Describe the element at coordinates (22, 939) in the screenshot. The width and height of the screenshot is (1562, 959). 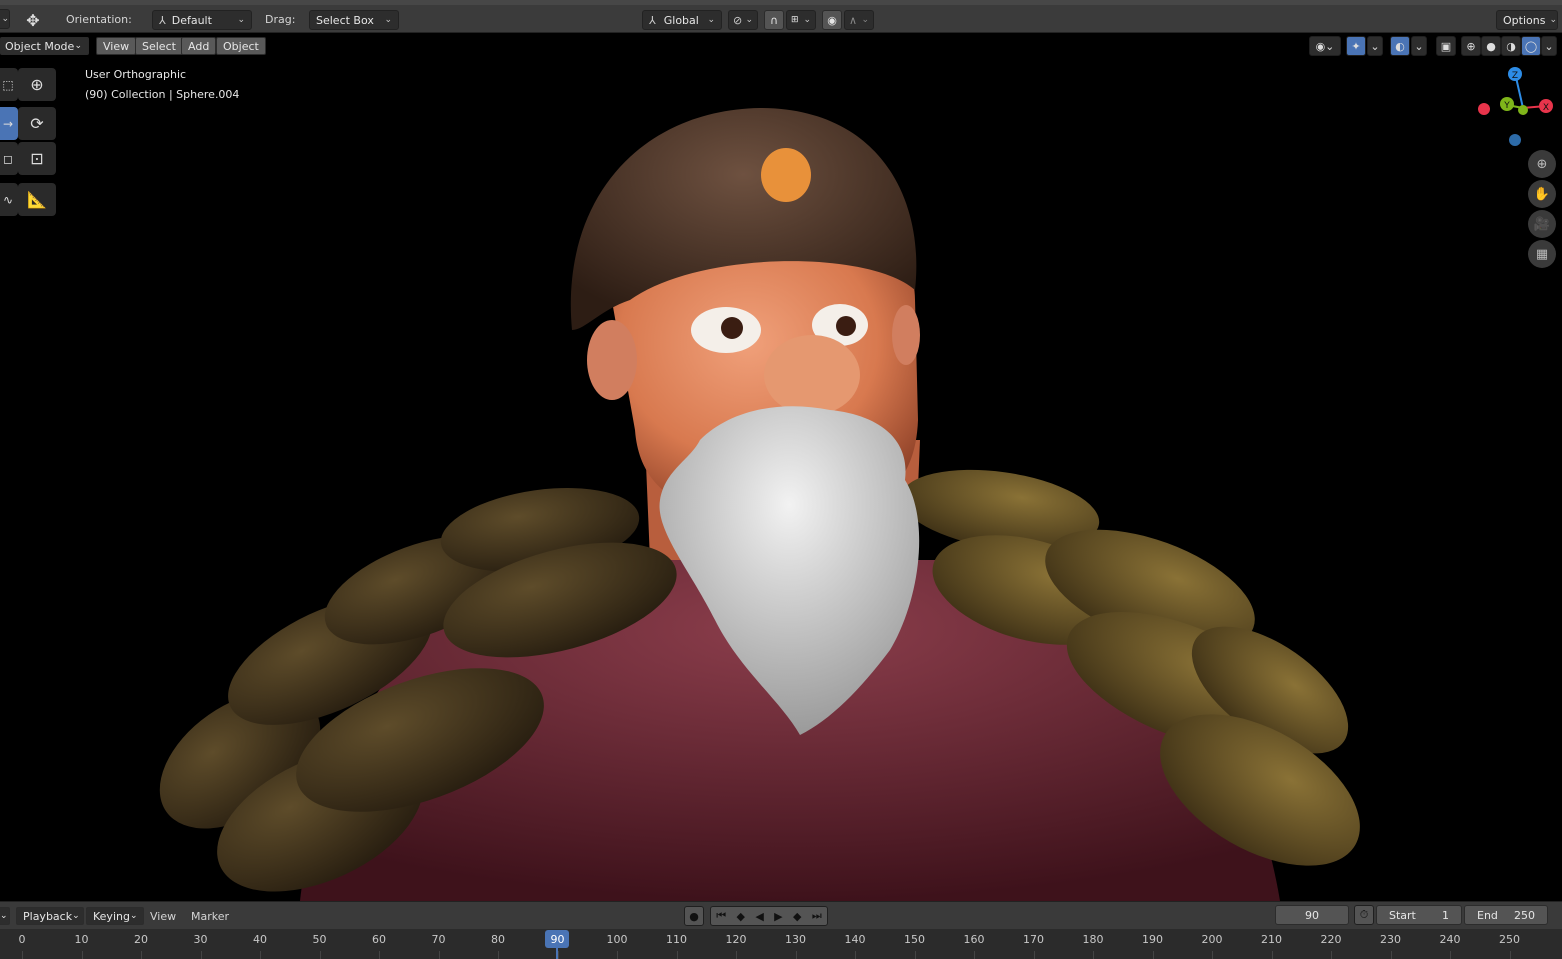
I see `ruler-tick-label: 0` at that location.